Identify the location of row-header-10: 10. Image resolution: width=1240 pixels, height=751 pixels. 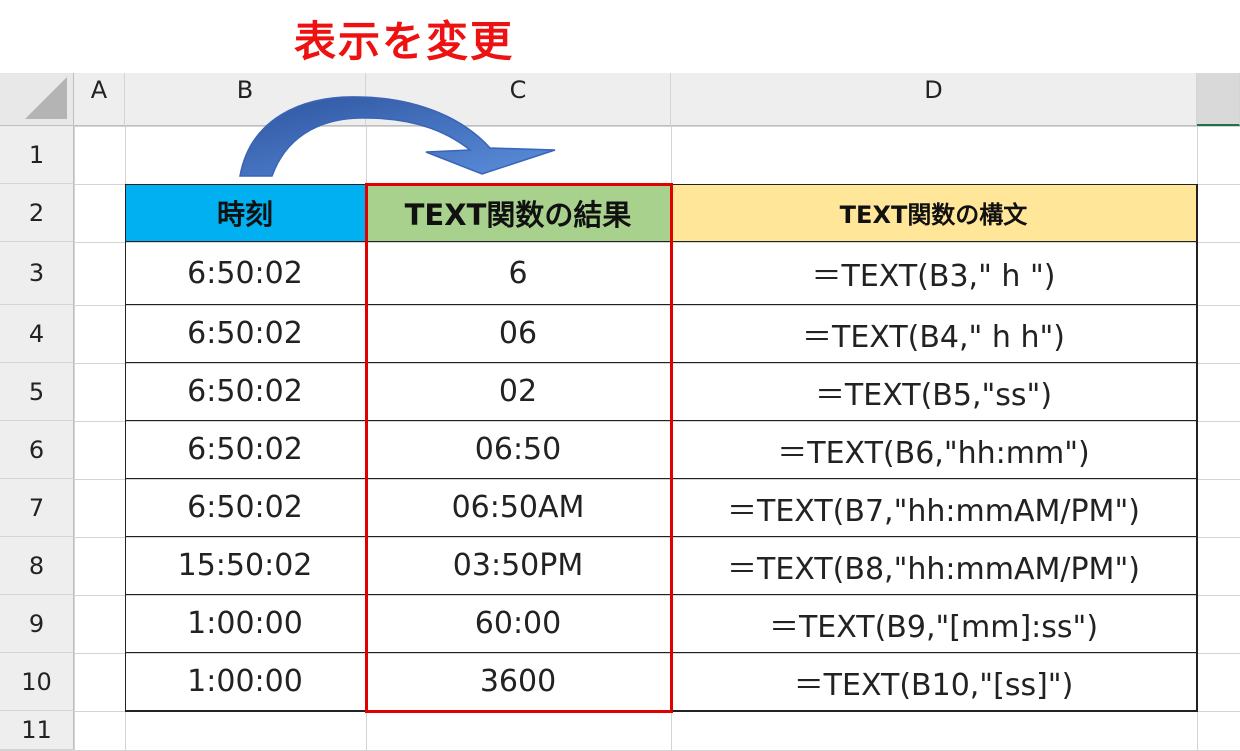
(37, 682).